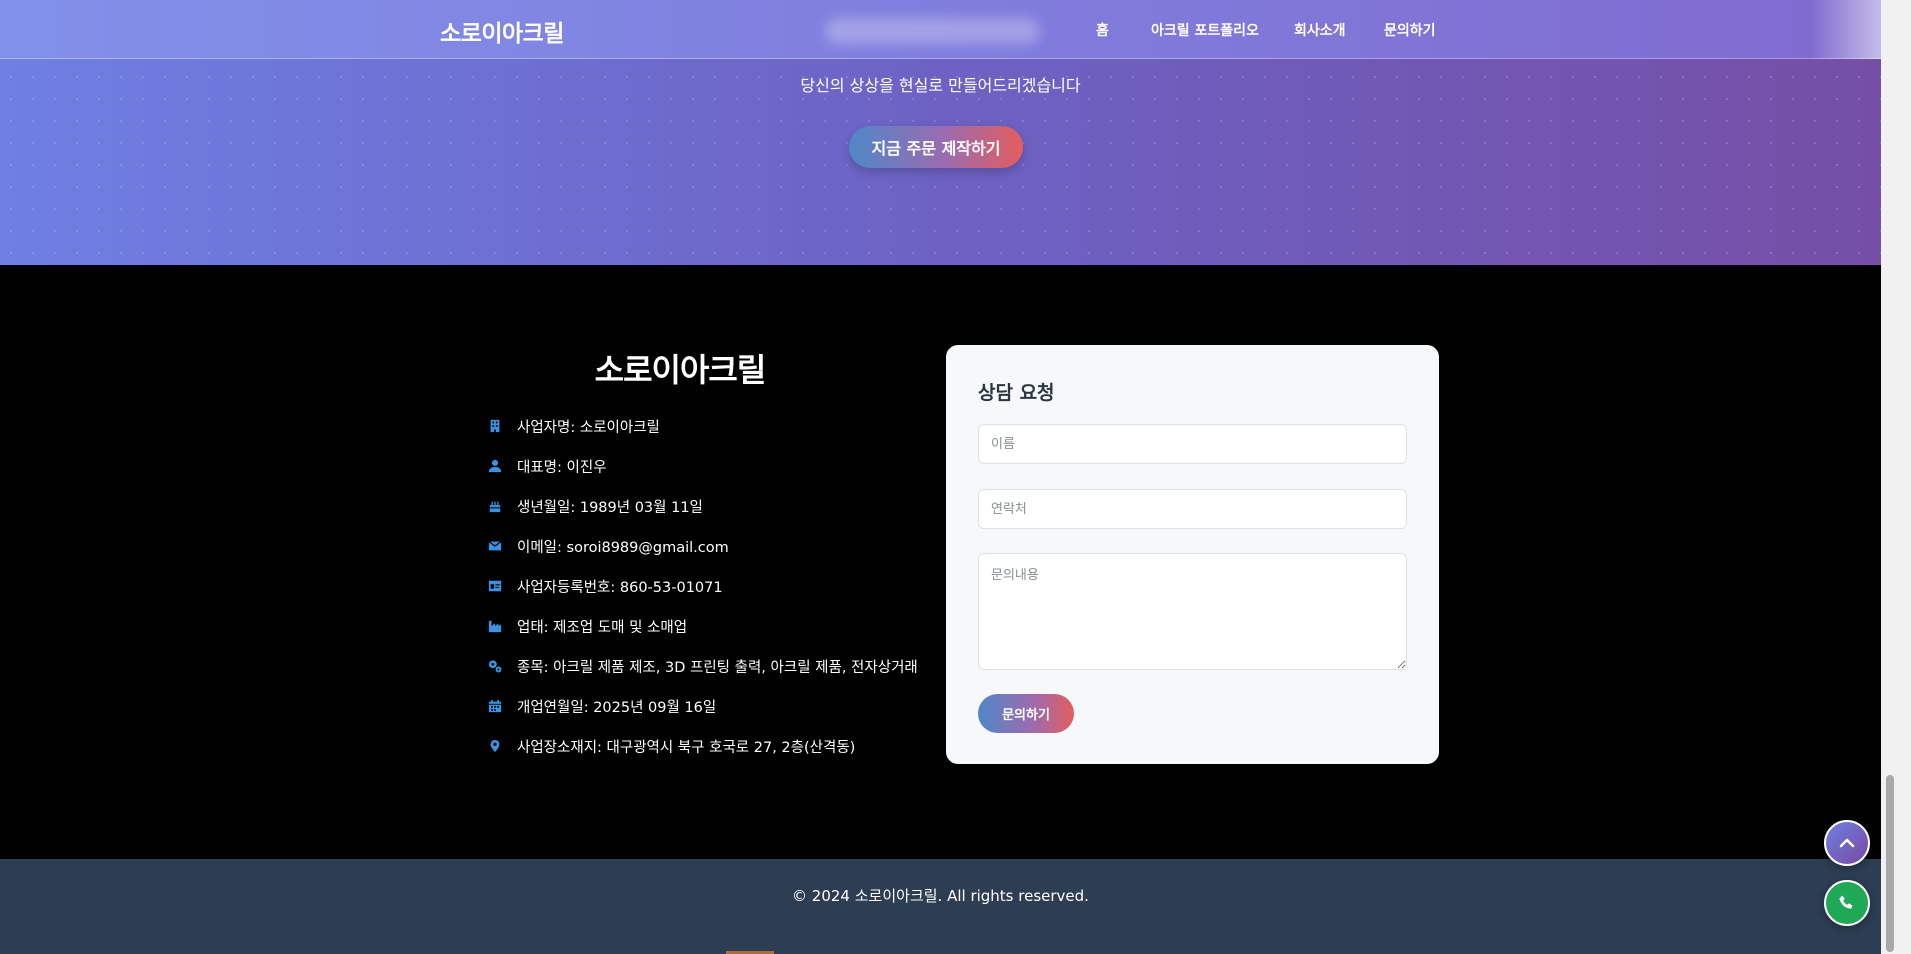  Describe the element at coordinates (680, 370) in the screenshot. I see `company-name: 소로이아크릴` at that location.